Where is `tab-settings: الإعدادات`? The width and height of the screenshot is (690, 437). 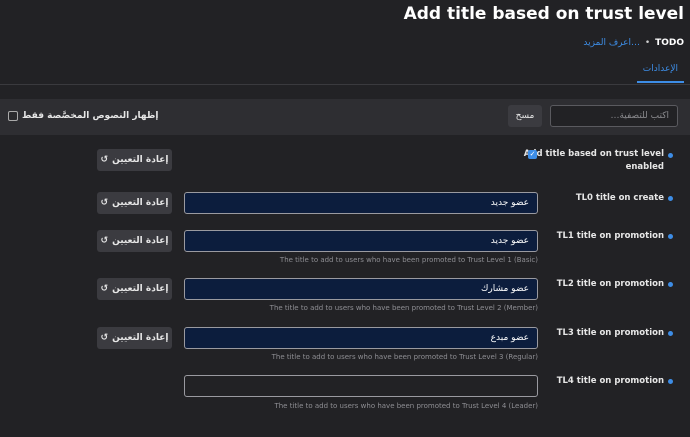 tab-settings: الإعدادات is located at coordinates (660, 73).